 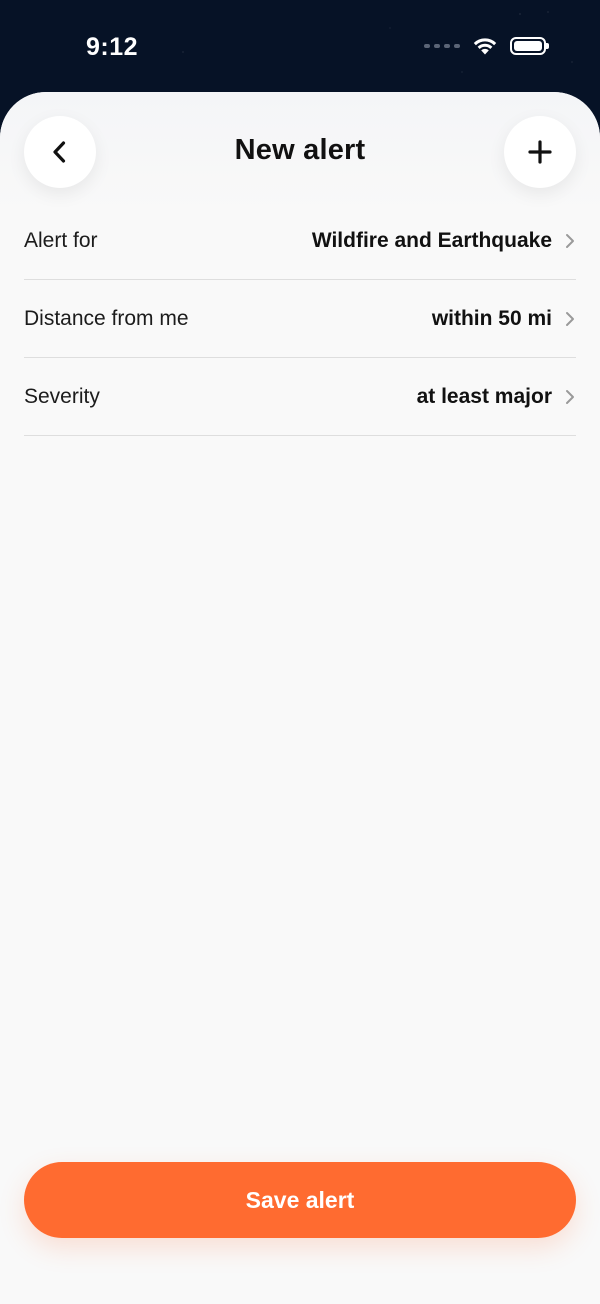 What do you see at coordinates (300, 152) in the screenshot?
I see `sheet-header: New alert` at bounding box center [300, 152].